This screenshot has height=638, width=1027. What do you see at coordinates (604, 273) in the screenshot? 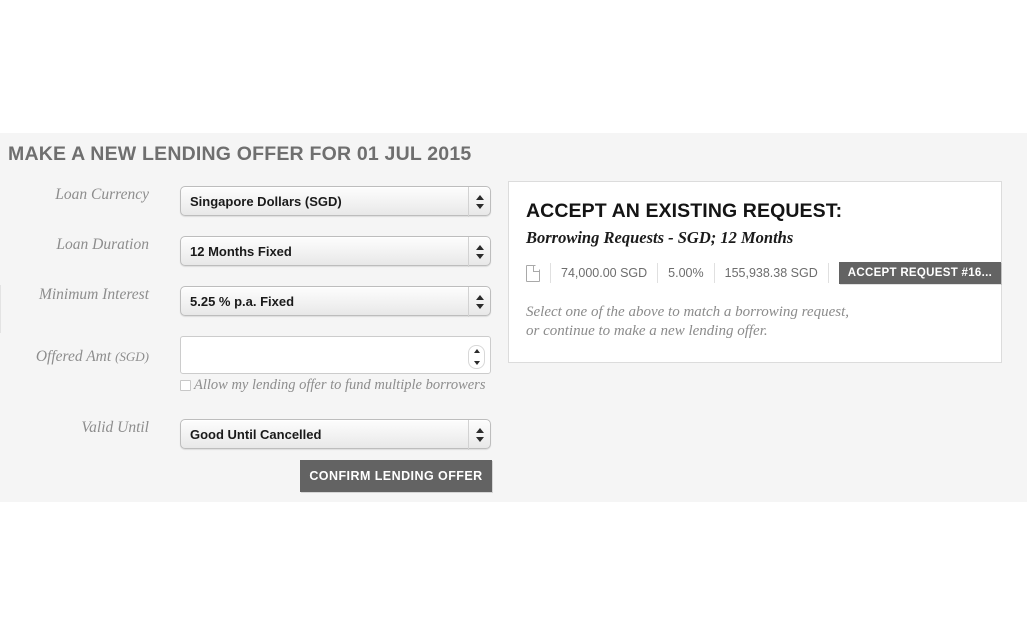
I see `request-amount: 74,000.00 SGD` at bounding box center [604, 273].